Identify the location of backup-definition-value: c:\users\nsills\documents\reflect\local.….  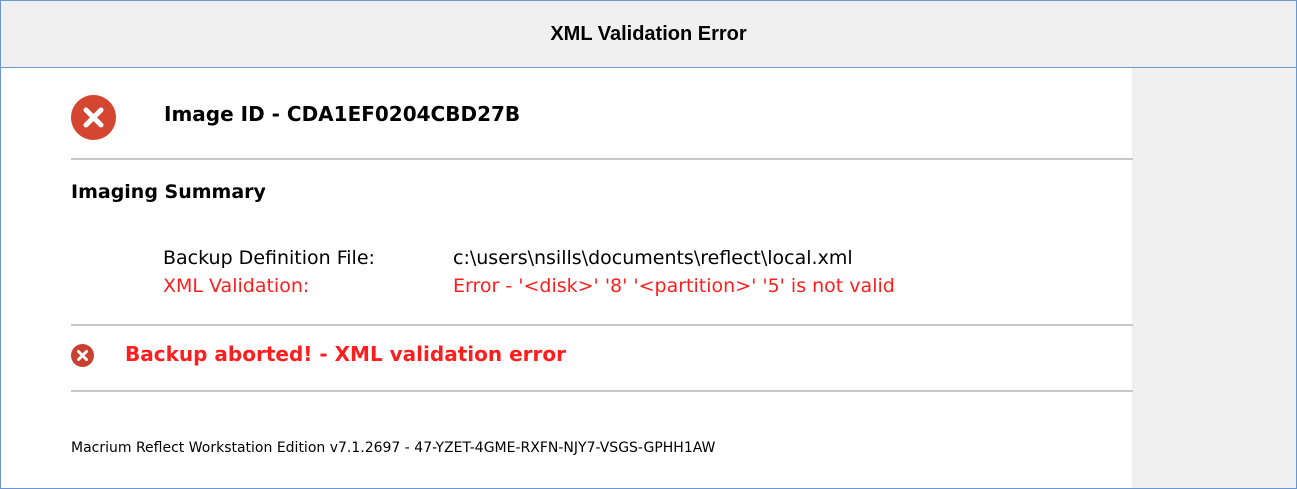
(653, 258).